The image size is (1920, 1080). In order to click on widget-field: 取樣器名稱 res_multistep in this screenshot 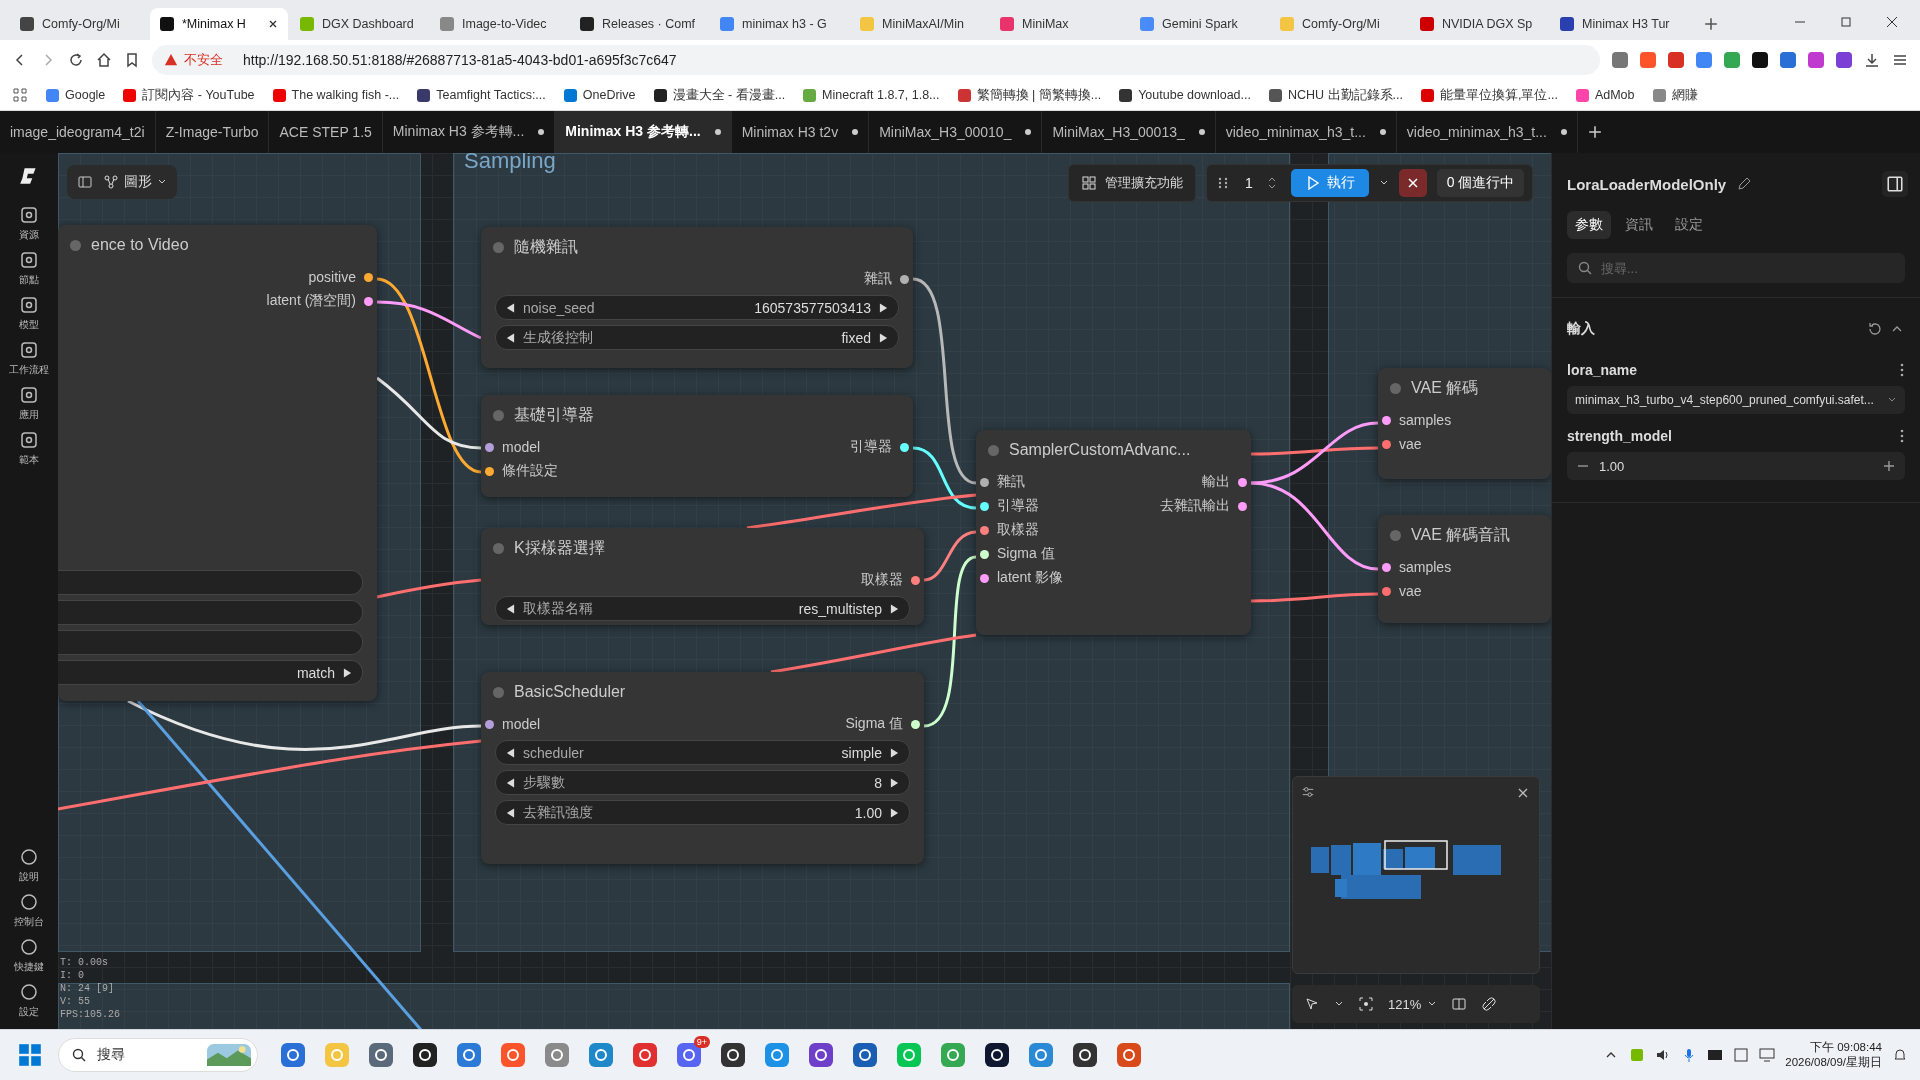, I will do `click(702, 608)`.